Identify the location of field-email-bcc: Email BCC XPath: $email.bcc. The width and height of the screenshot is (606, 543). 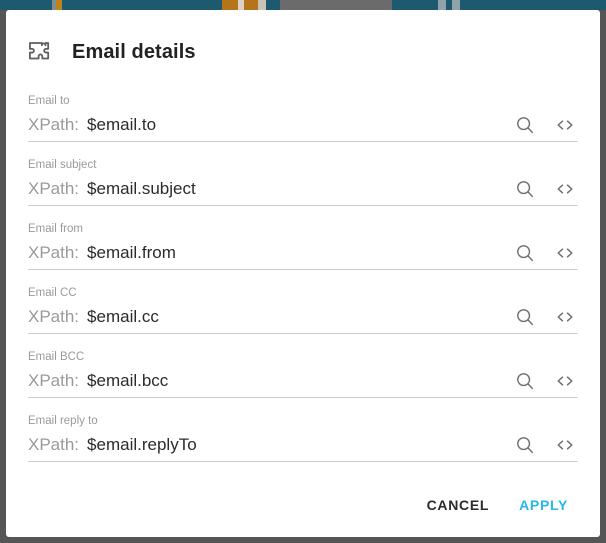
(303, 382).